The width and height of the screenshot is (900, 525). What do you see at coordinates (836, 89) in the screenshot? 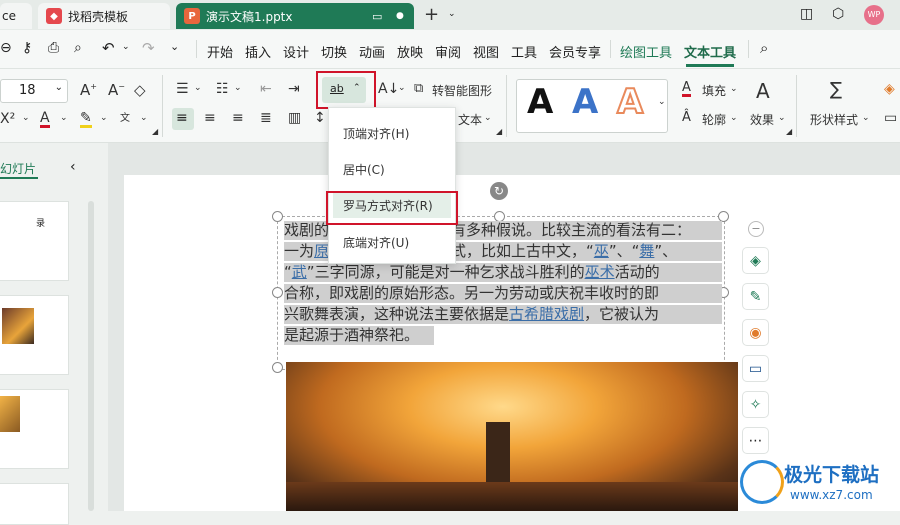
I see `shape-style-icon: ∑` at bounding box center [836, 89].